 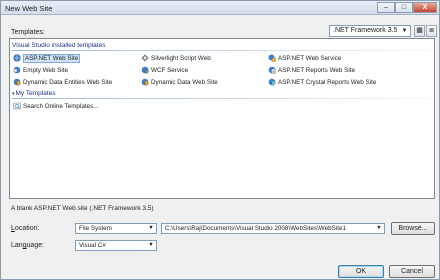 What do you see at coordinates (170, 70) in the screenshot?
I see `template-label: WCF Service` at bounding box center [170, 70].